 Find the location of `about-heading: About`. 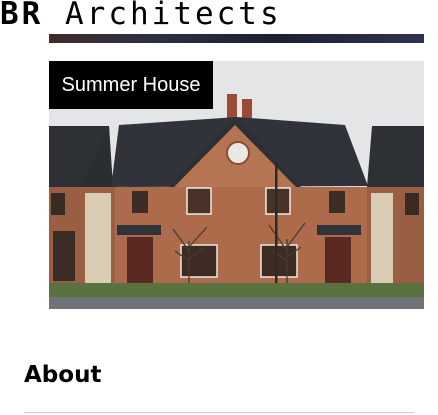

about-heading: About is located at coordinates (63, 375).